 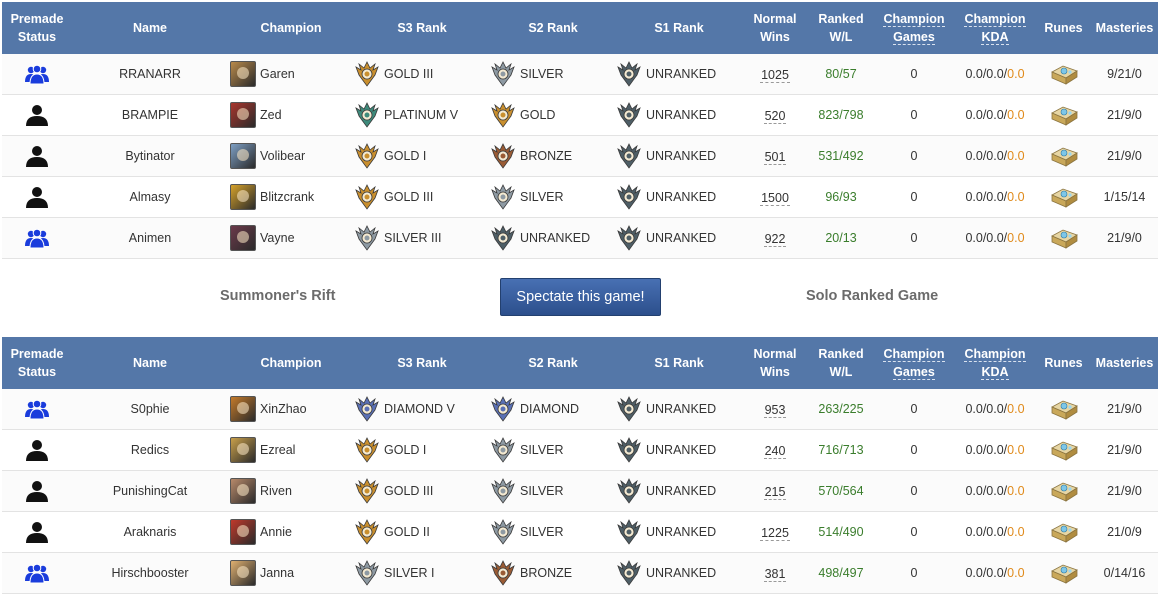 What do you see at coordinates (775, 157) in the screenshot?
I see `normal-wins-value: 501` at bounding box center [775, 157].